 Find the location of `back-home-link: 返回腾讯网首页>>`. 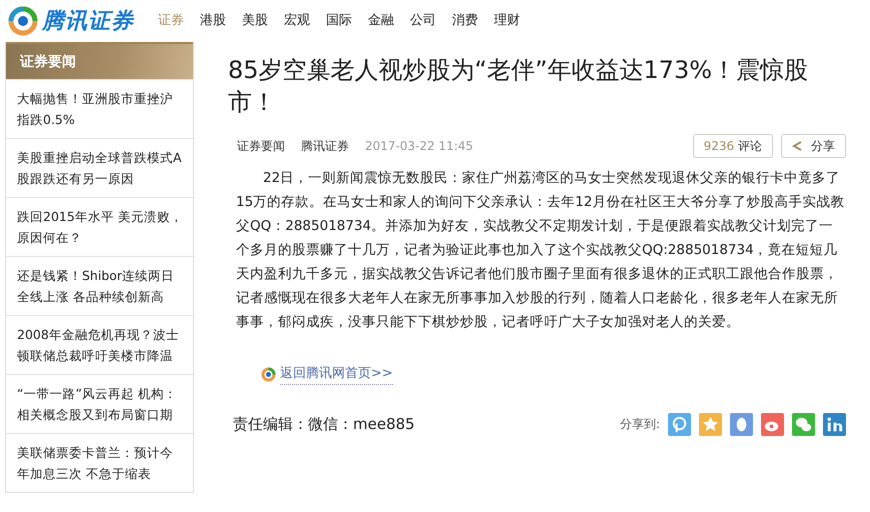

back-home-link: 返回腾讯网首页>> is located at coordinates (336, 374).